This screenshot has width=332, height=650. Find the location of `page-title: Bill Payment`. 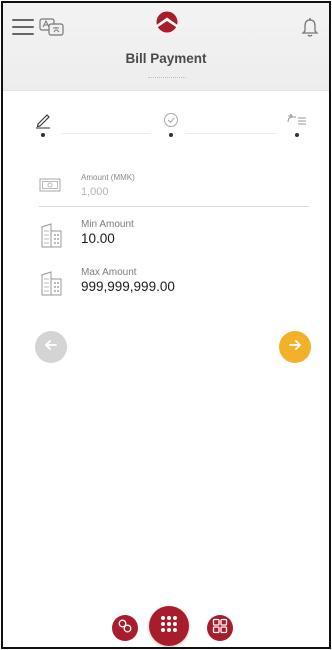

page-title: Bill Payment is located at coordinates (166, 58).